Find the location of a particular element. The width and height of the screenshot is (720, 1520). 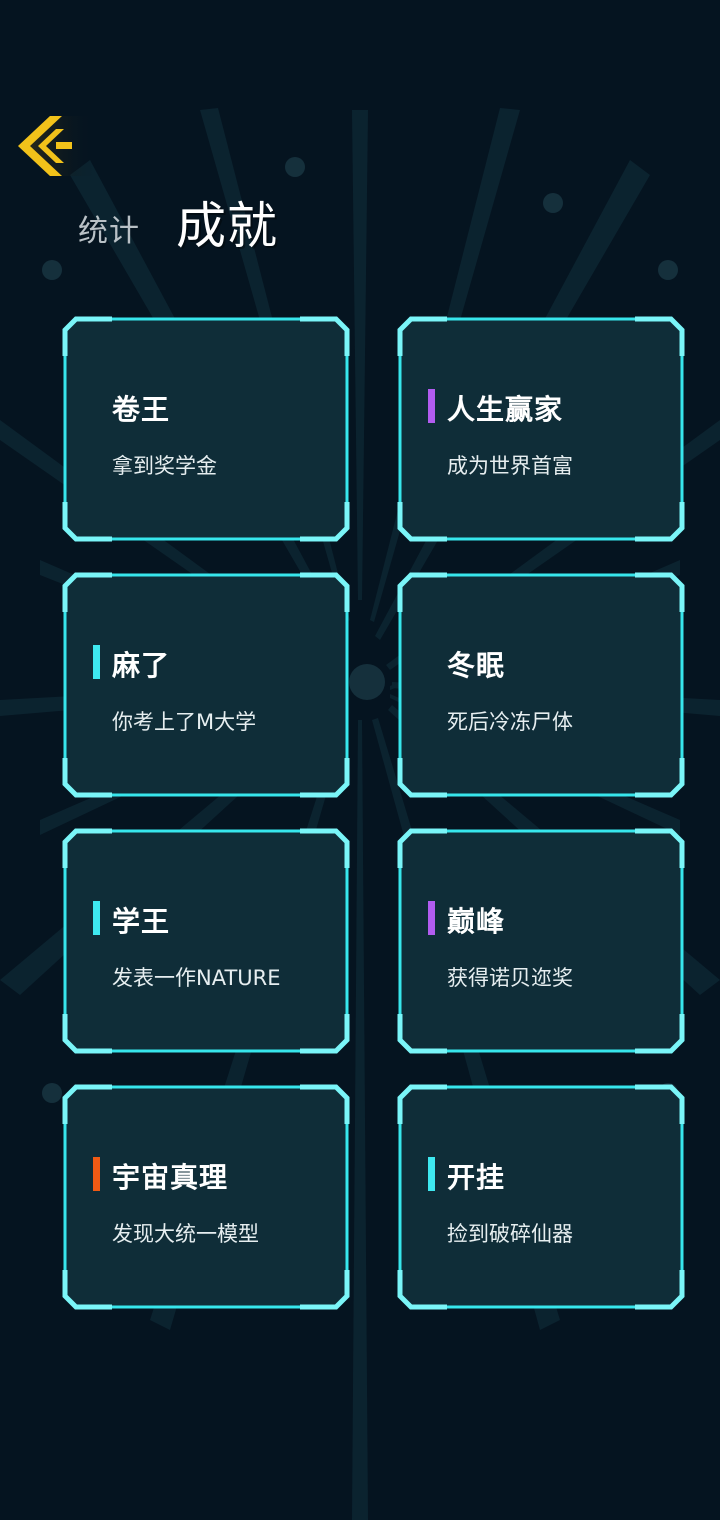

tab-stats: 统计 is located at coordinates (109, 228).